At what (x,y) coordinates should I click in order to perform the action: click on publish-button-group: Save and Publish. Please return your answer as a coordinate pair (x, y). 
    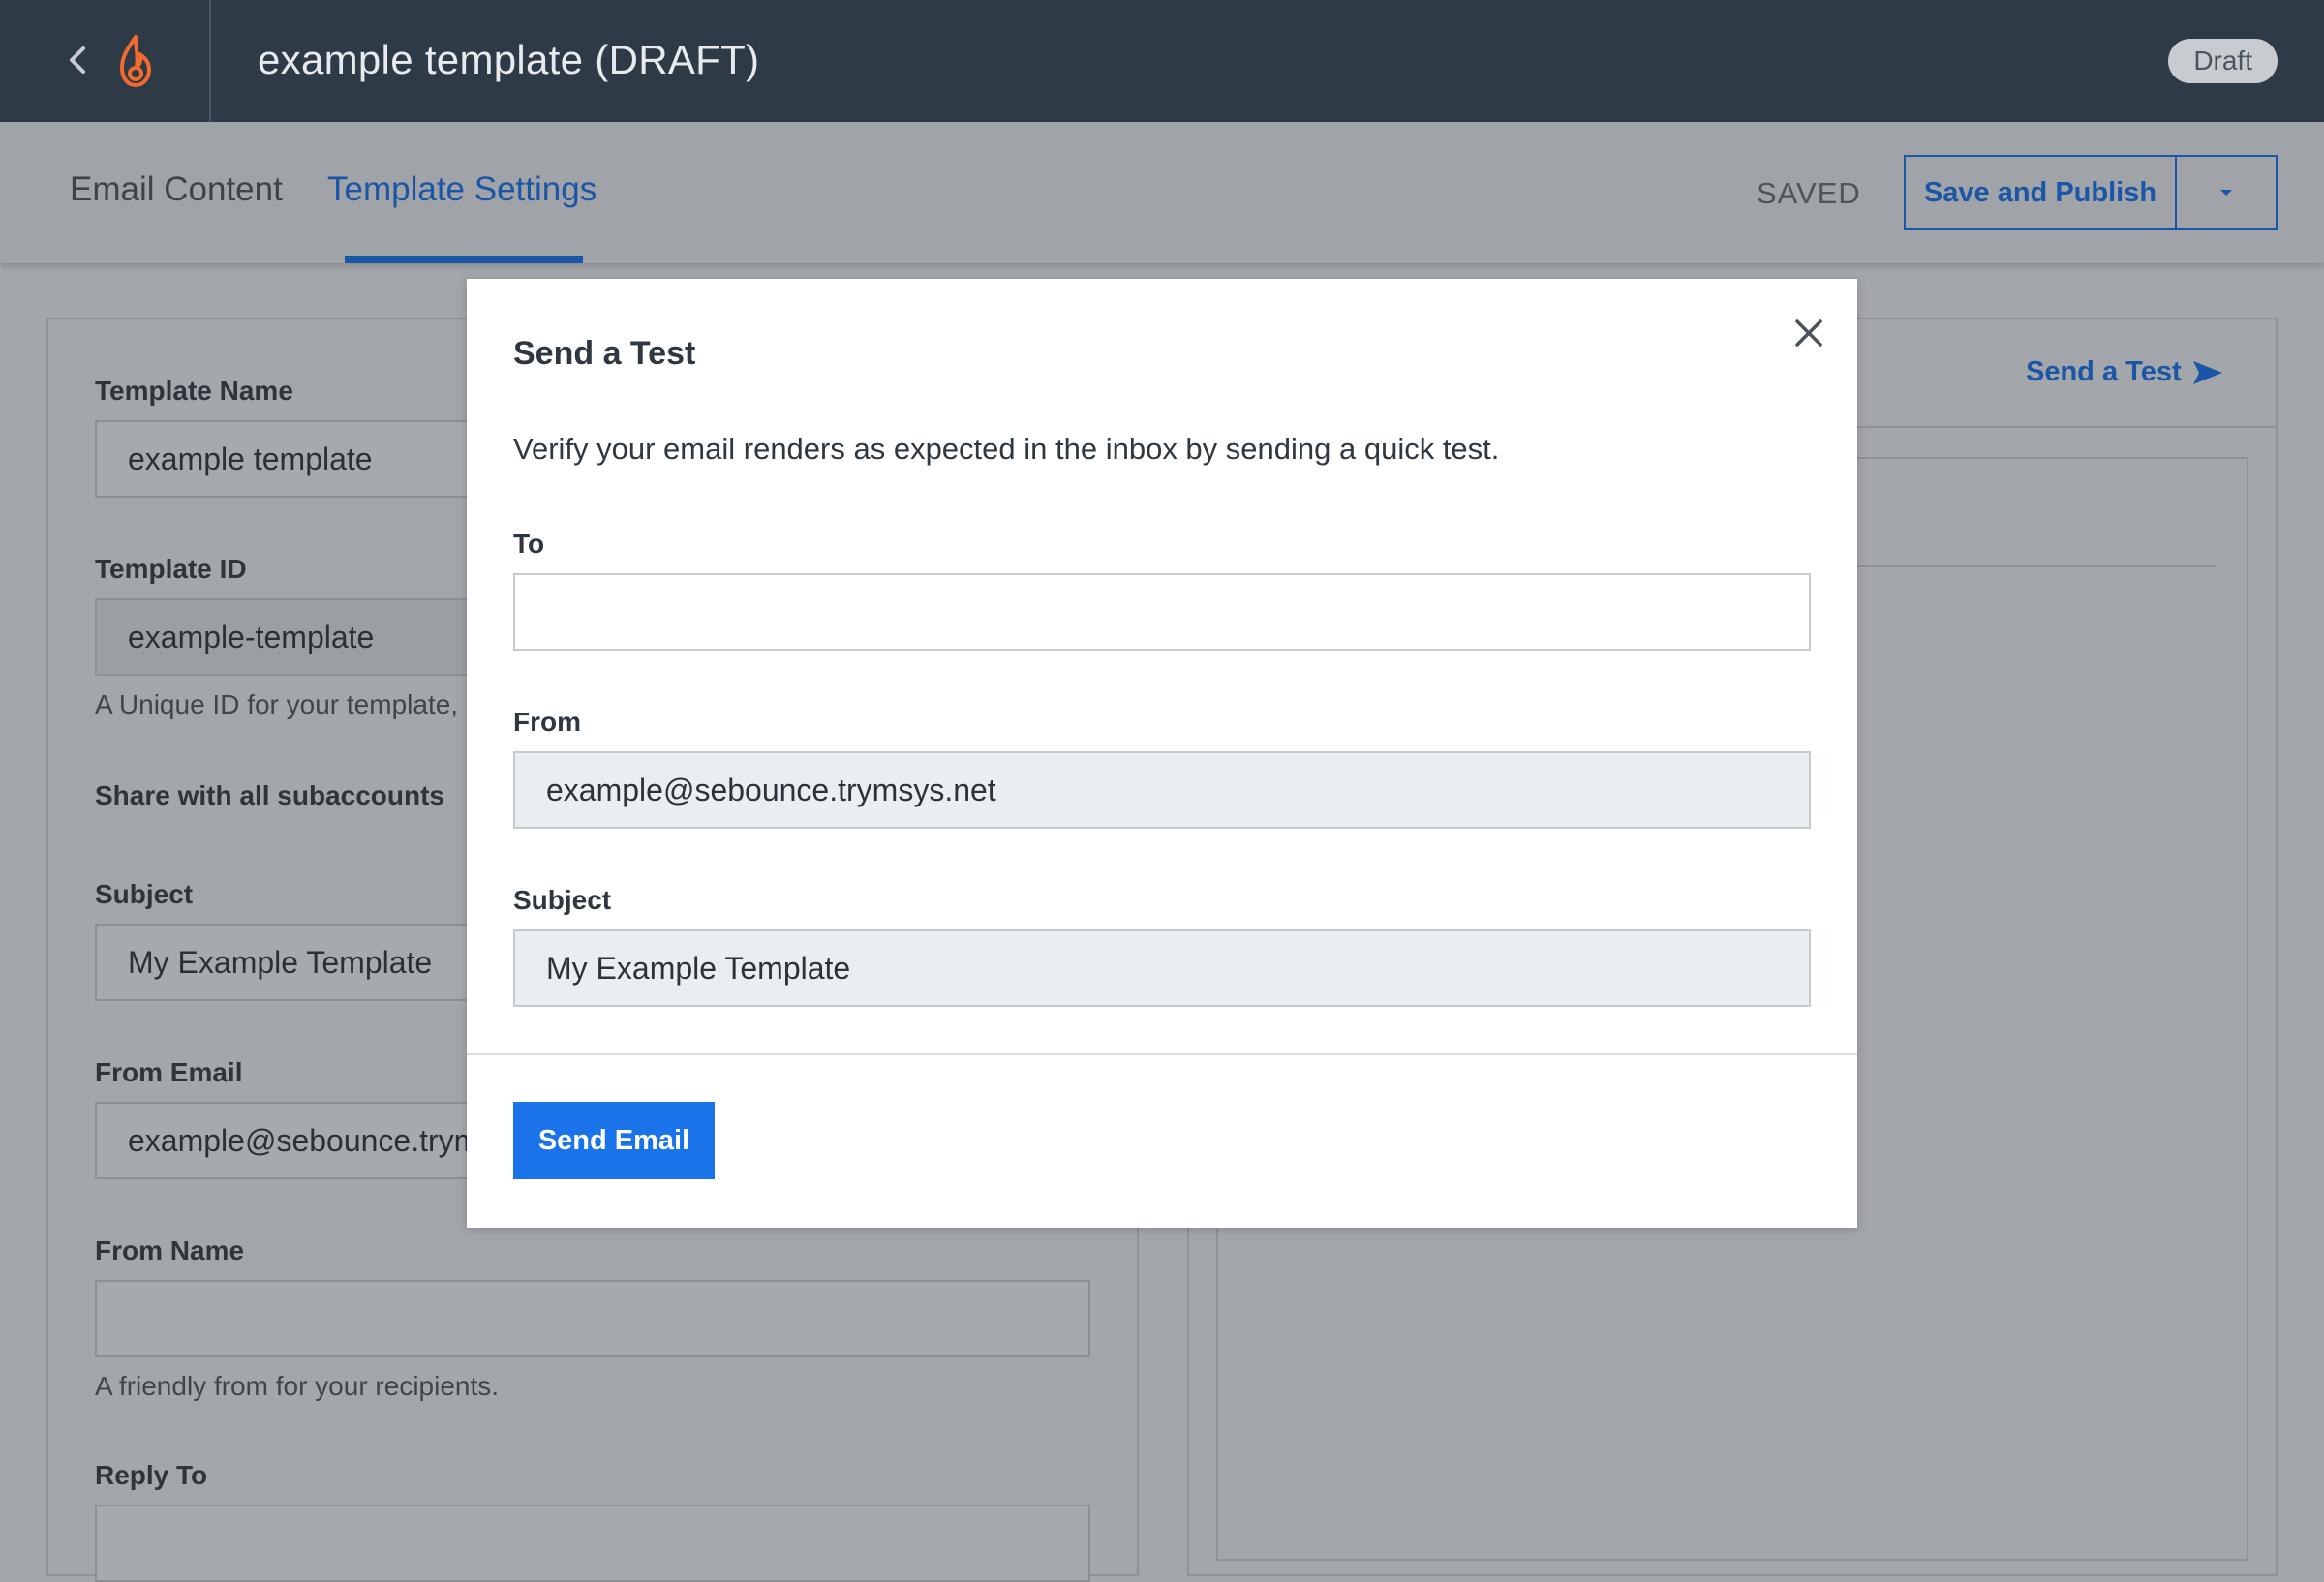
    Looking at the image, I should click on (2091, 192).